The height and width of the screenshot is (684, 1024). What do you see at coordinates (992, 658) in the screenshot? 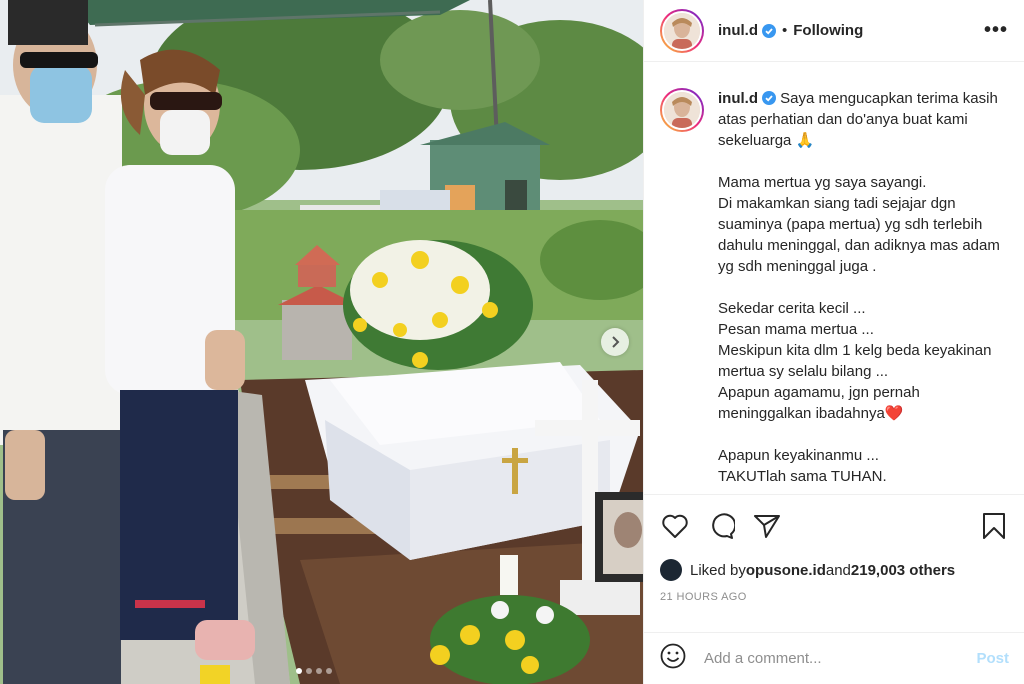
I see `post-comment-button: Post` at bounding box center [992, 658].